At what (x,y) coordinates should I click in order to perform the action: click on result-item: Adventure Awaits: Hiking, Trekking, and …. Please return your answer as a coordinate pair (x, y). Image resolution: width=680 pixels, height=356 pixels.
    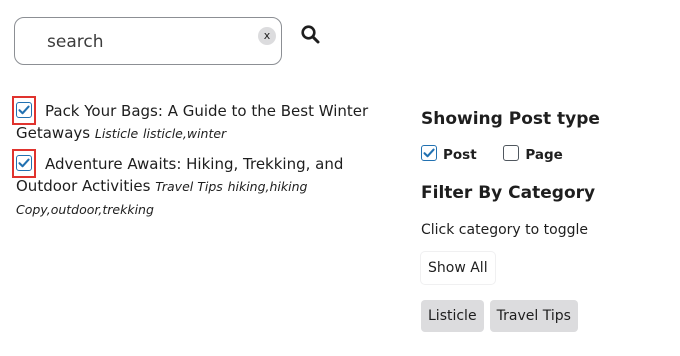
    Looking at the image, I should click on (198, 185).